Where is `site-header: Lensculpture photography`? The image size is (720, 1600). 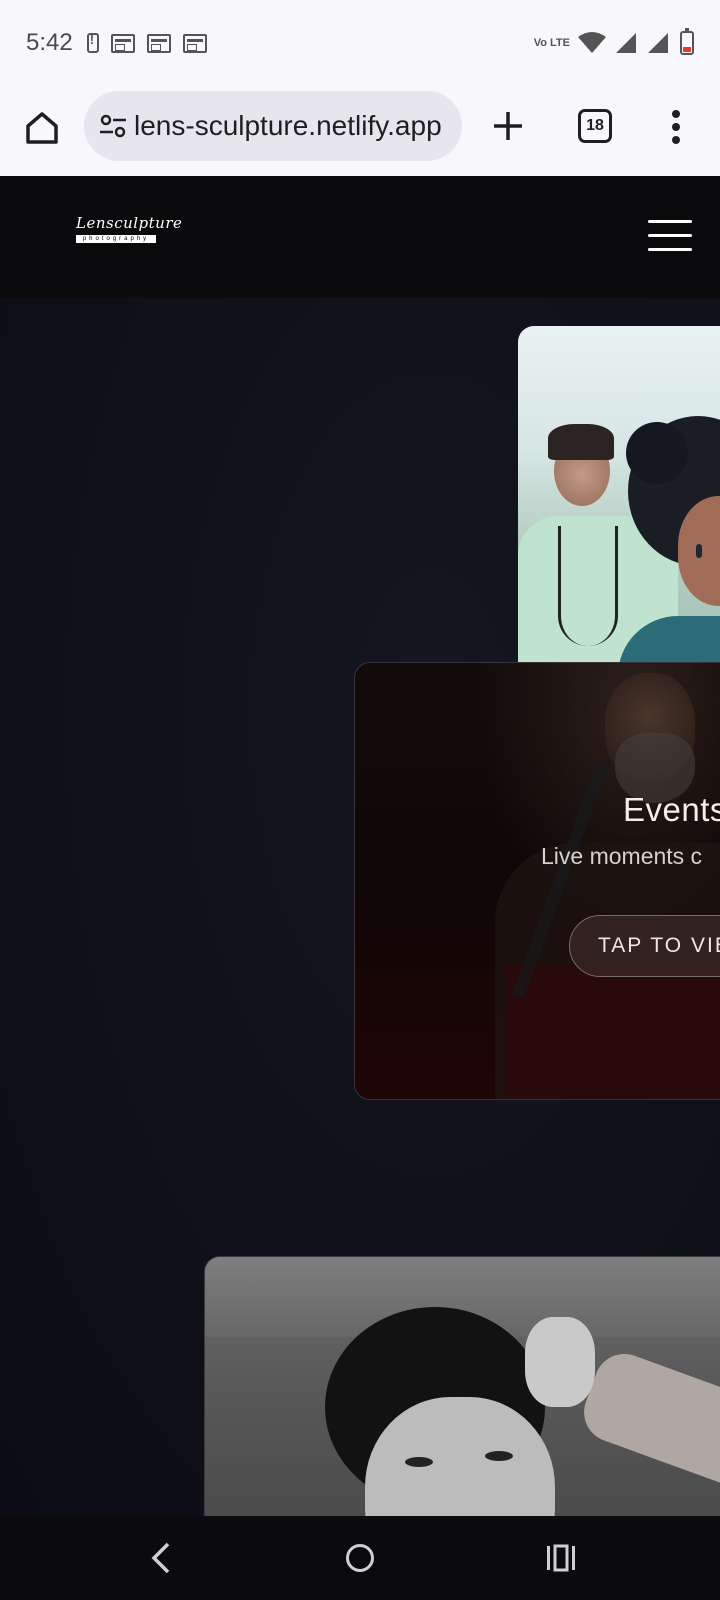
site-header: Lensculpture photography is located at coordinates (360, 237).